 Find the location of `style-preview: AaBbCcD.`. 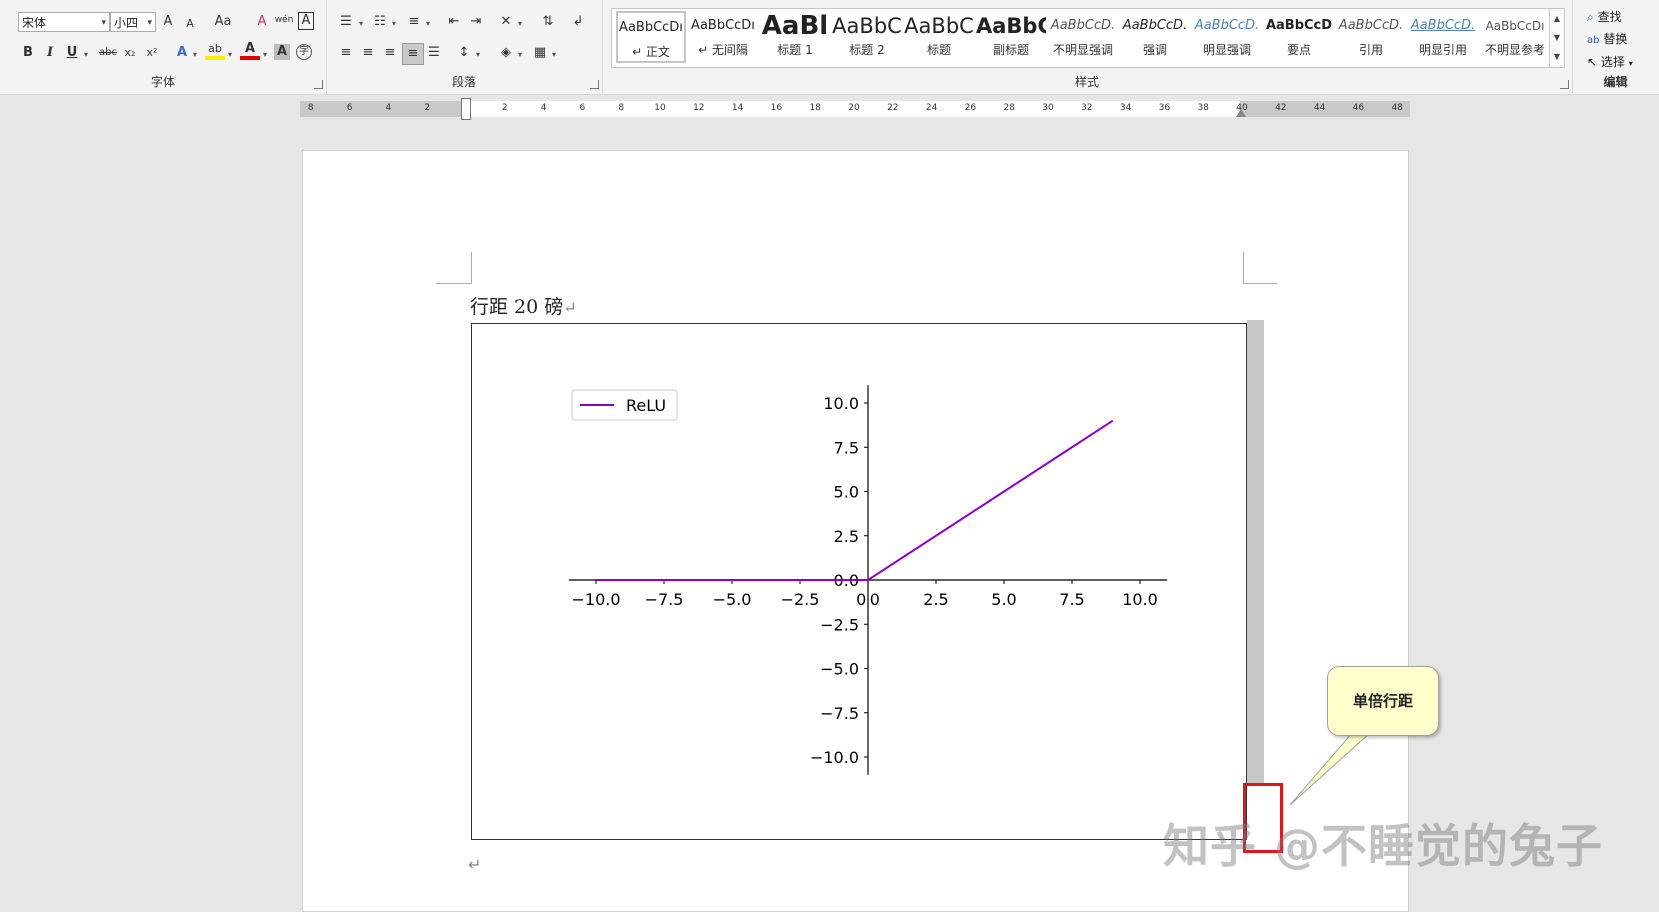

style-preview: AaBbCcD. is located at coordinates (1371, 25).